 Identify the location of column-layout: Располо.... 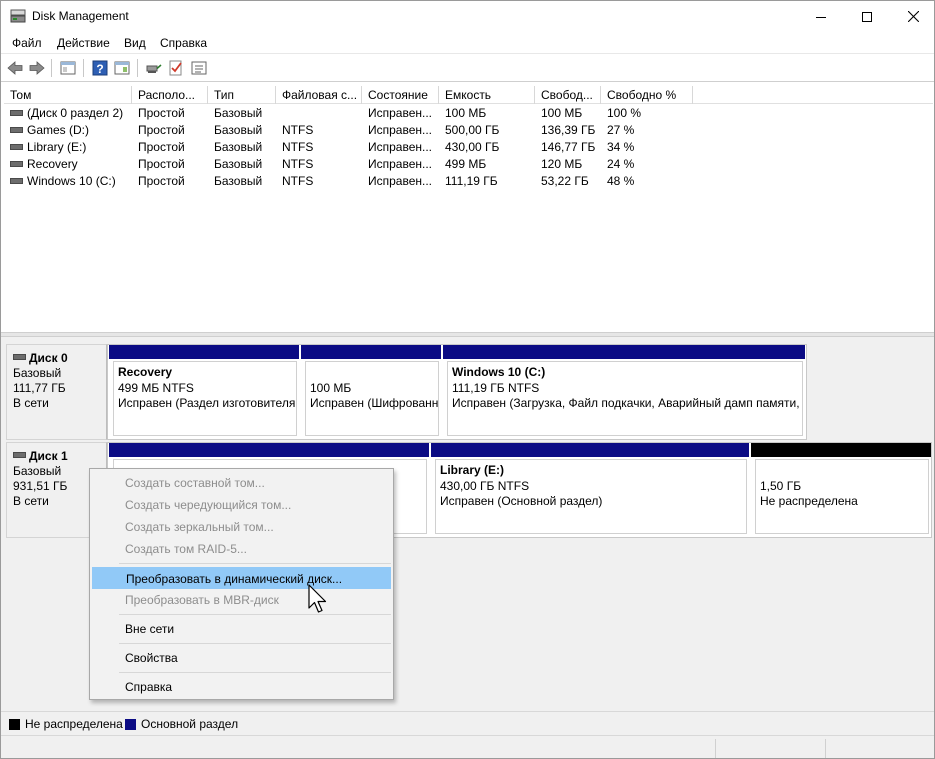
(170, 95).